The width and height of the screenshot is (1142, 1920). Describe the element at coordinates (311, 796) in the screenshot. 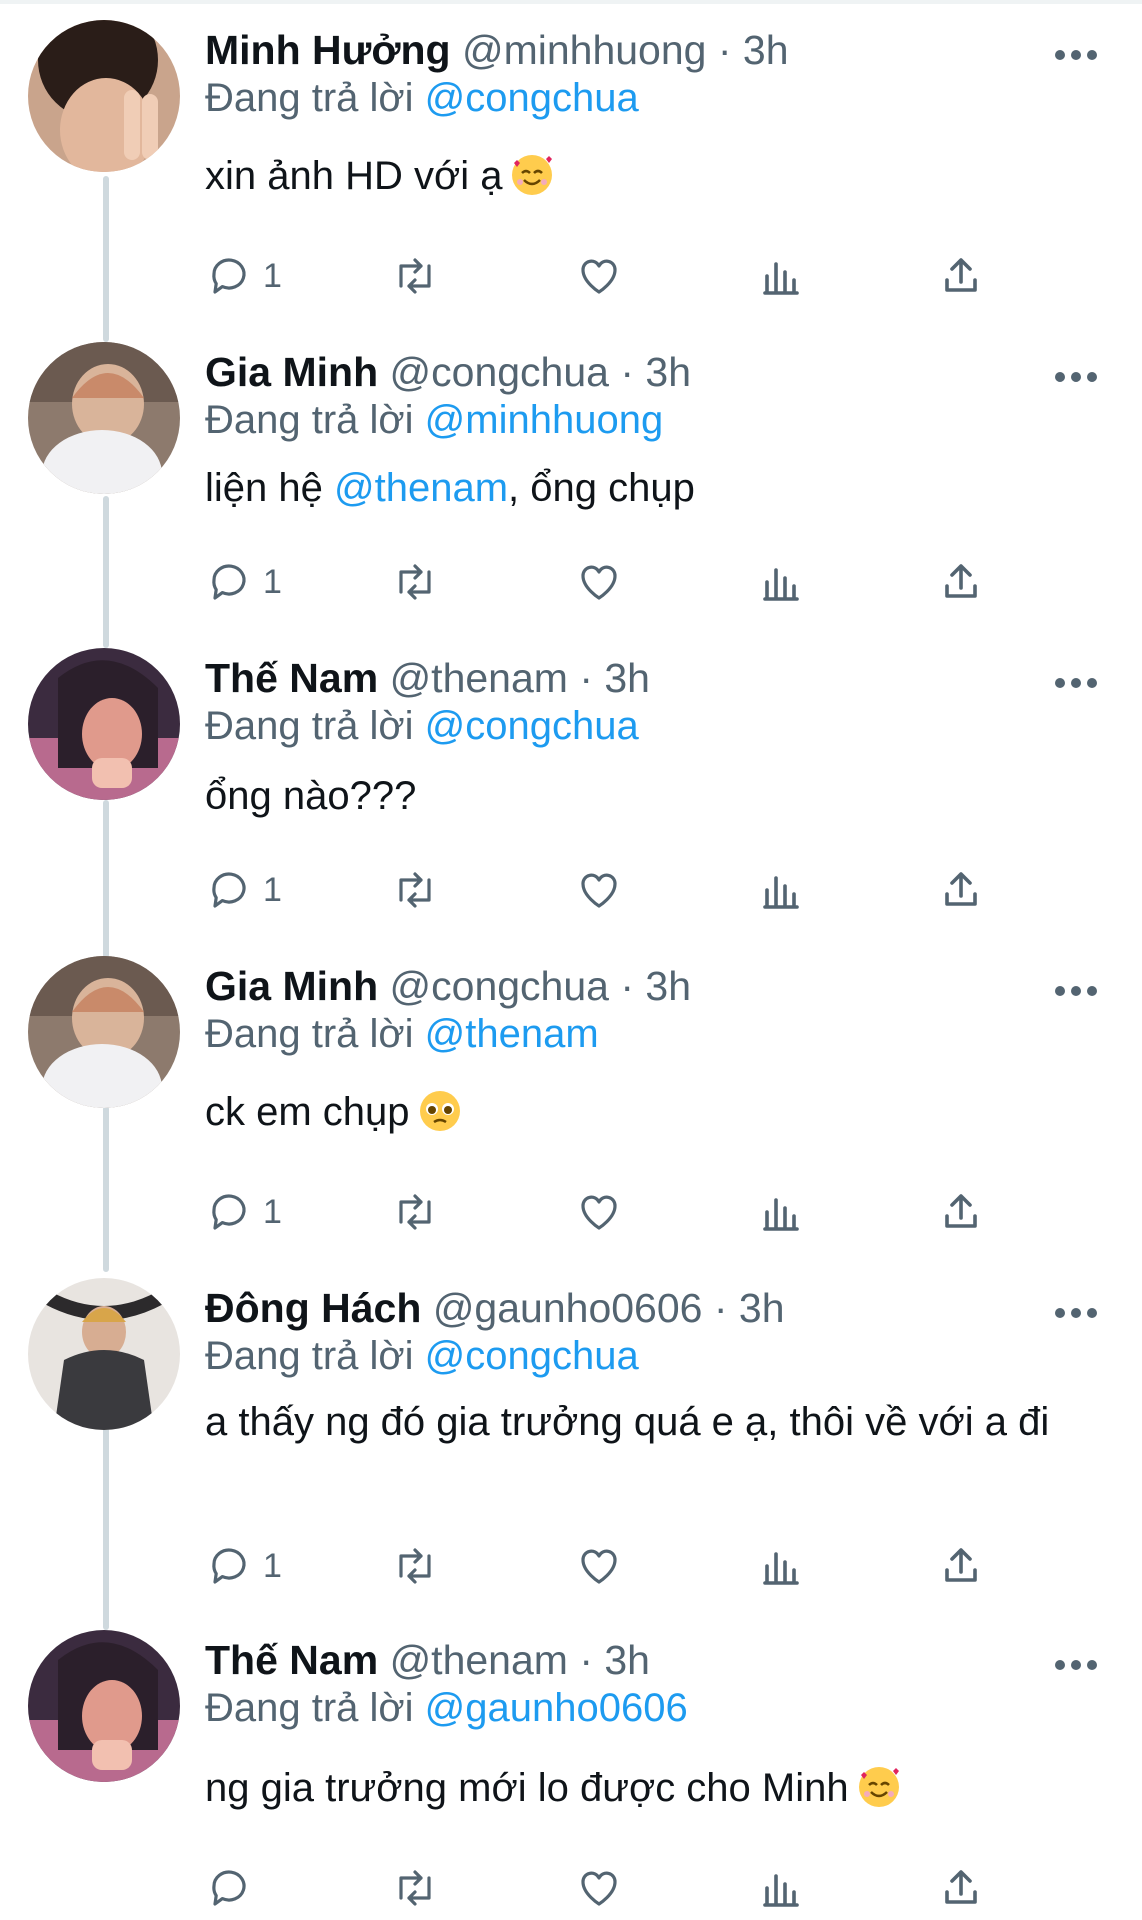

I see `tweet-text-part: ổng nào???` at that location.